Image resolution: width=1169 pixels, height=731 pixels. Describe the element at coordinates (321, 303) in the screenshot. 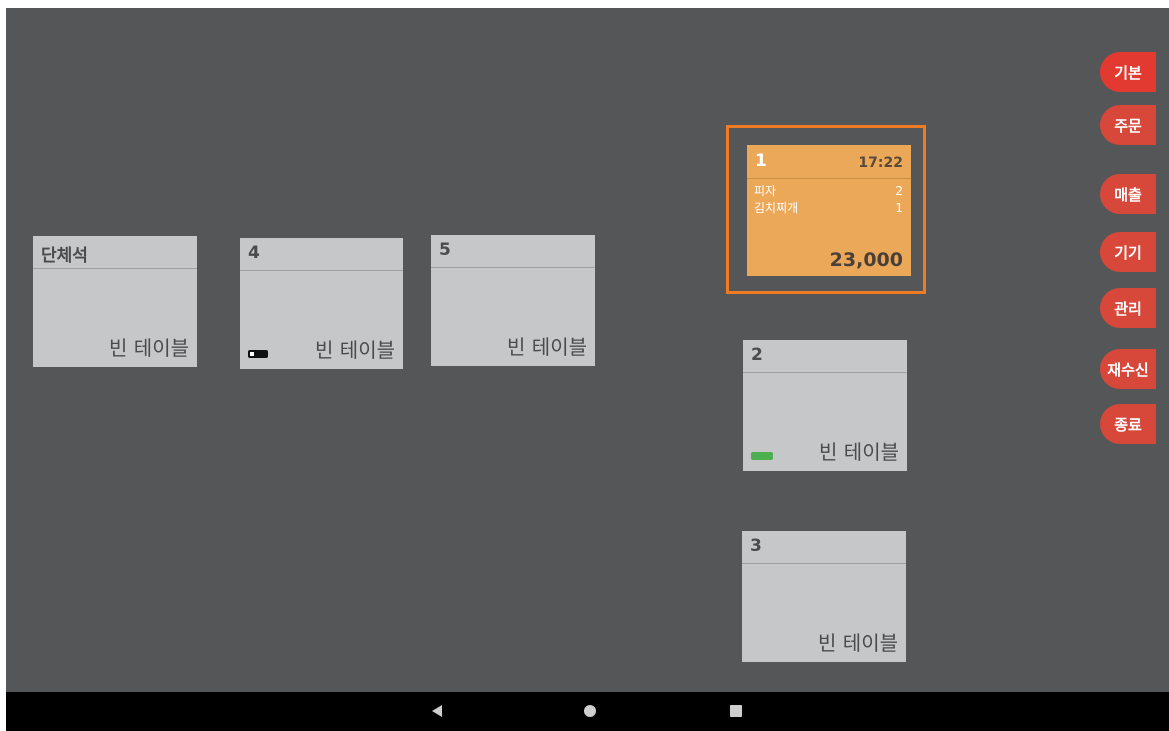

I see `table-4: 4 빈 테이블` at that location.